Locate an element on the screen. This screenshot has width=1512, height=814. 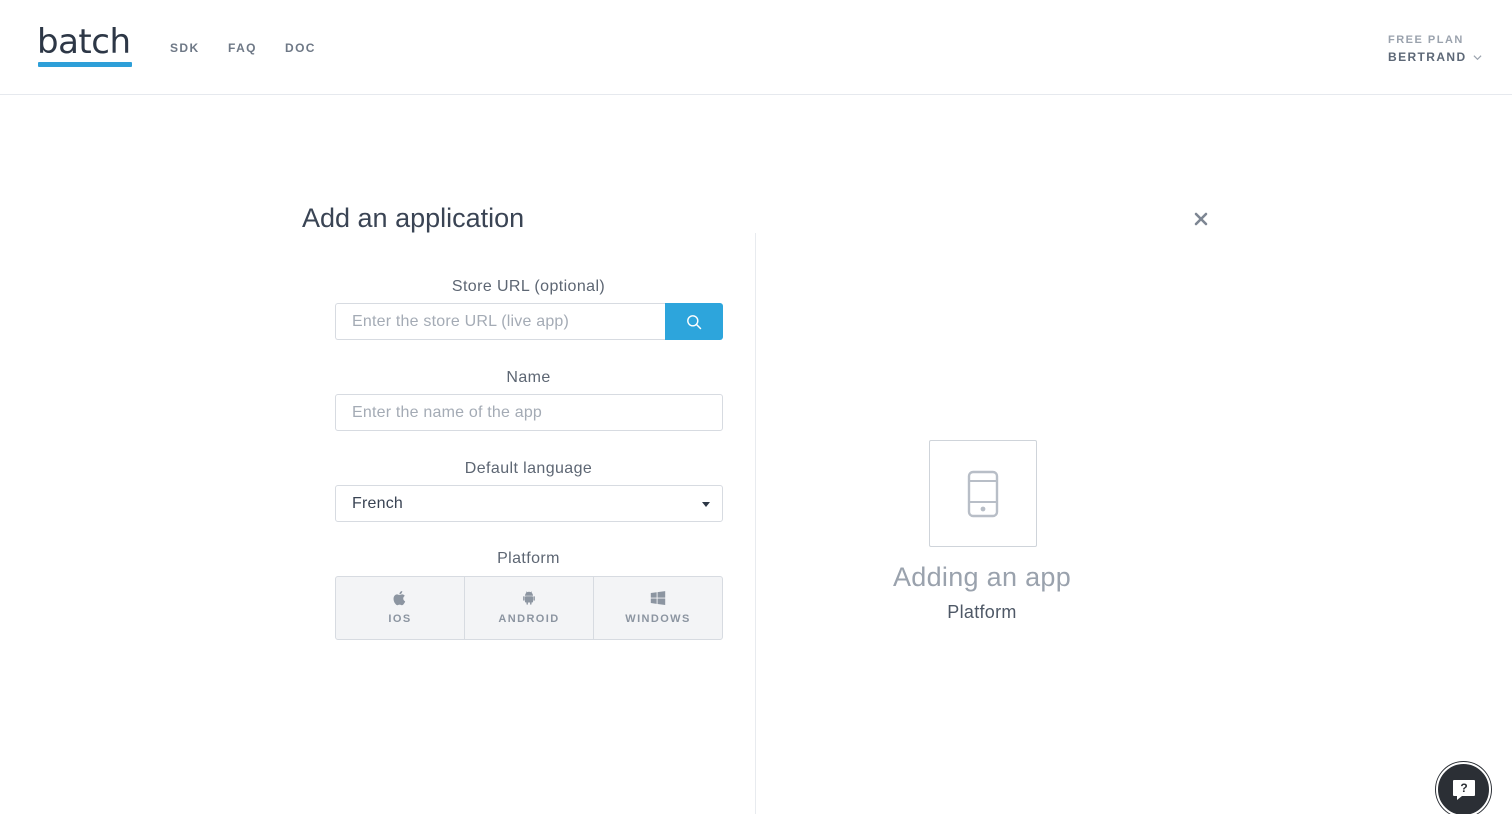
platform-selector: IOS ANDROID WINDOWS is located at coordinates (529, 608).